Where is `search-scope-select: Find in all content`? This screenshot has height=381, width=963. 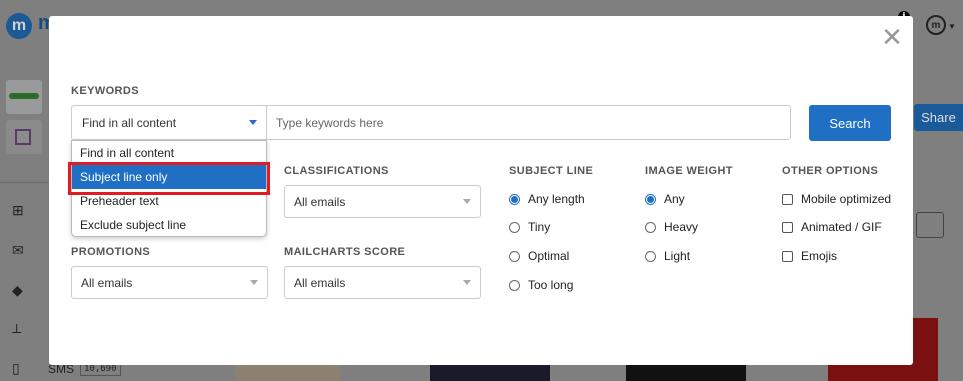 search-scope-select: Find in all content is located at coordinates (169, 122).